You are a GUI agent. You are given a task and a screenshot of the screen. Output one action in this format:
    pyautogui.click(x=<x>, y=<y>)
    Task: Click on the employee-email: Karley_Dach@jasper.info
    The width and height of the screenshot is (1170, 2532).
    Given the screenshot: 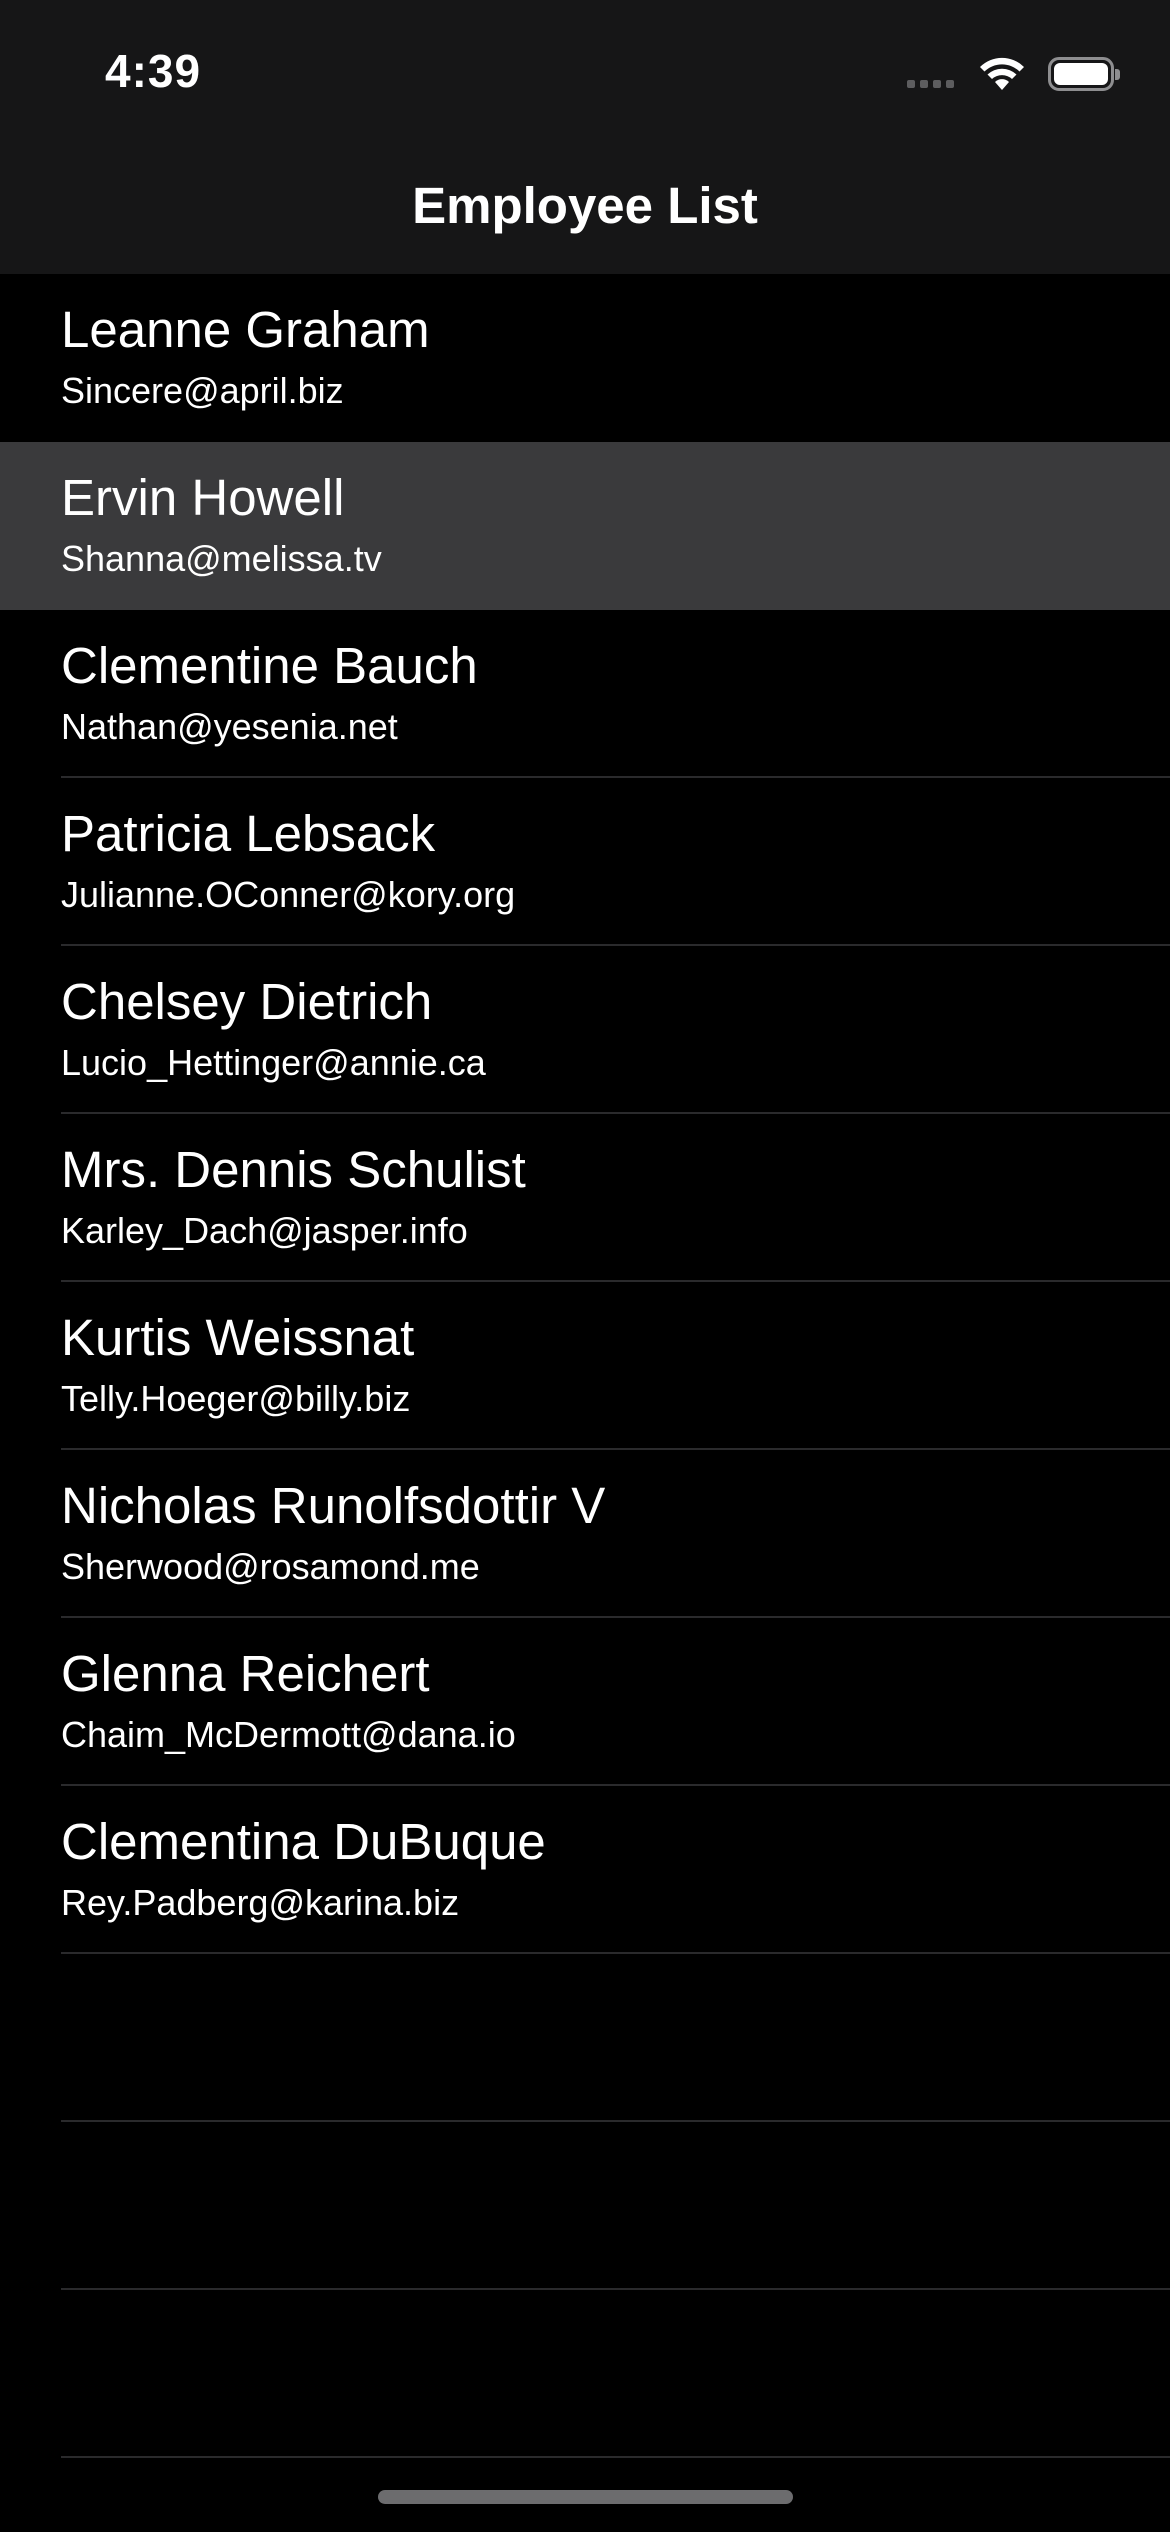 What is the action you would take?
    pyautogui.click(x=264, y=1230)
    